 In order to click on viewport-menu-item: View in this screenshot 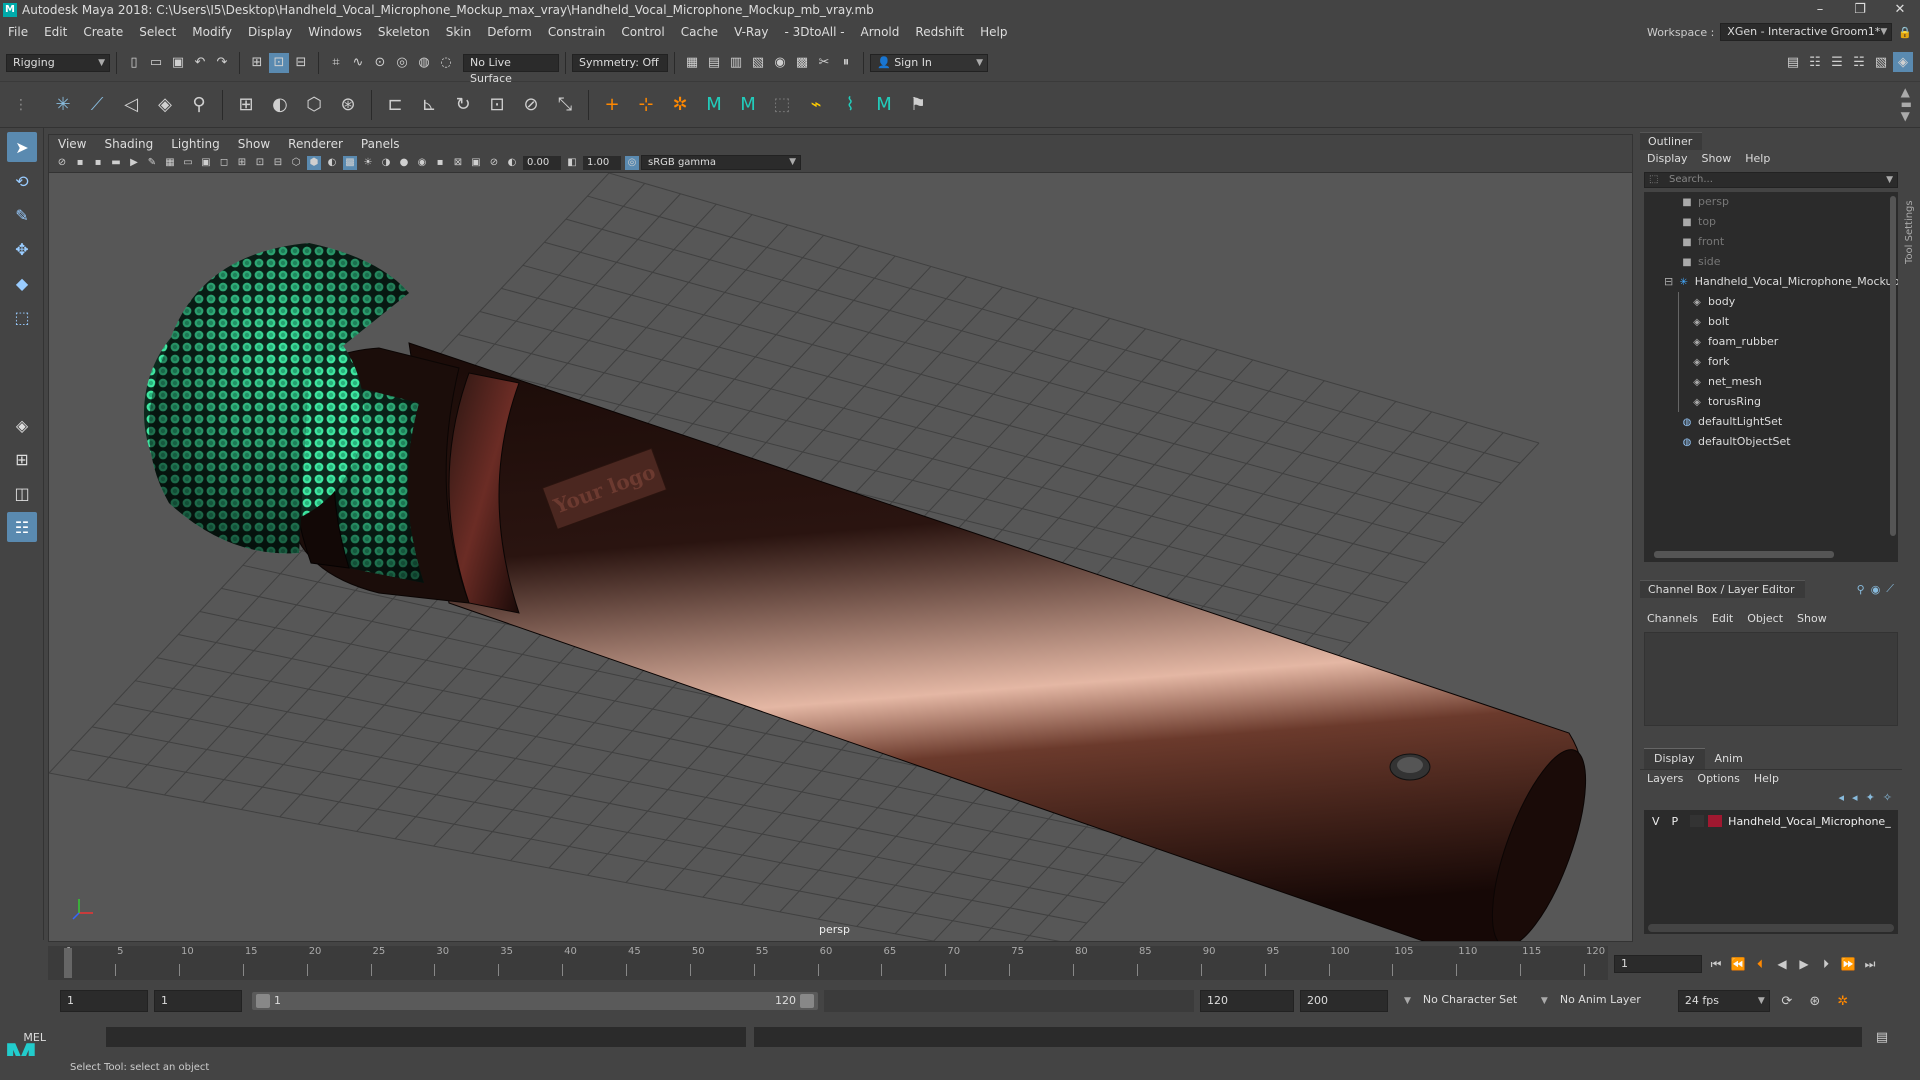, I will do `click(72, 144)`.